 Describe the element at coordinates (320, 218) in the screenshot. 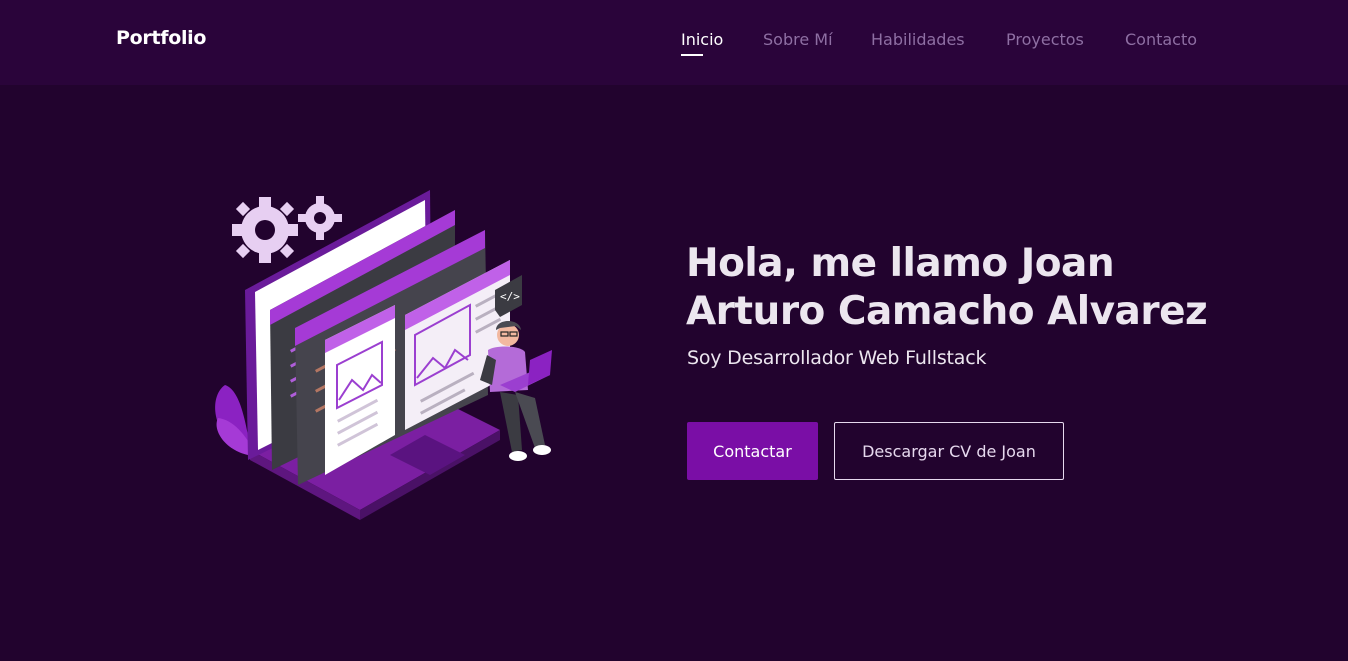

I see `gear-icon-small` at that location.